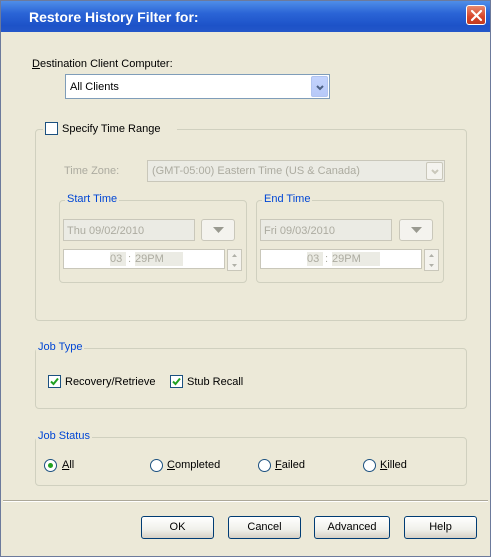 The width and height of the screenshot is (491, 557). I want to click on end-date-value: Fri 09/03/2010, so click(299, 231).